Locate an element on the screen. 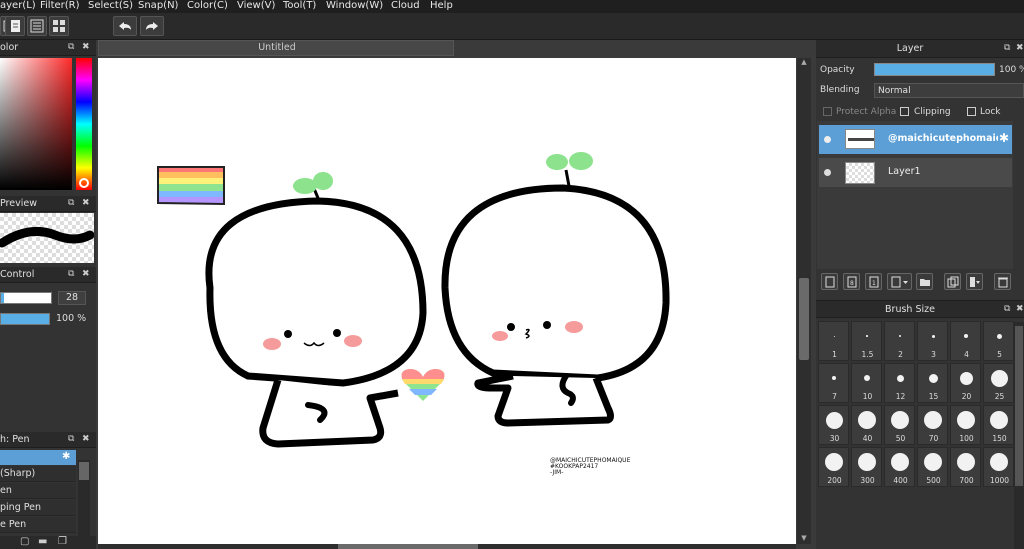 This screenshot has height=549, width=1024. layer-row-selected: @maichicutephomaique ✱ is located at coordinates (915, 139).